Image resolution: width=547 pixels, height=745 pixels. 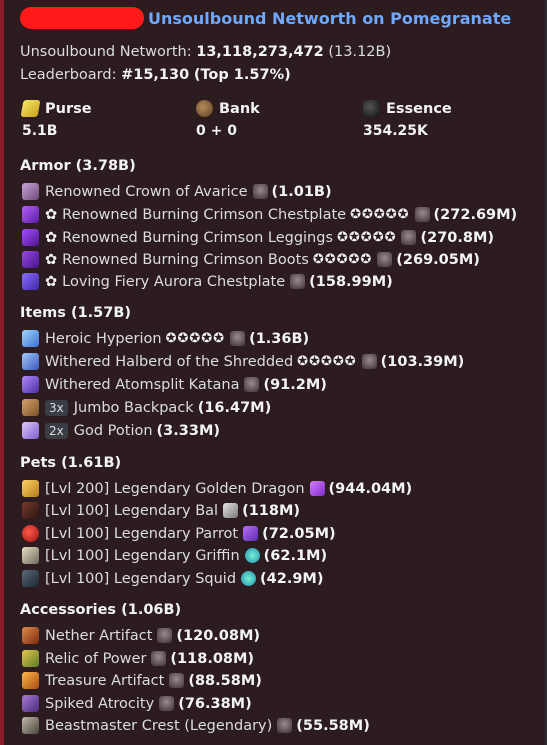 I want to click on pets-section-title: Pets (1.61B), so click(x=71, y=463).